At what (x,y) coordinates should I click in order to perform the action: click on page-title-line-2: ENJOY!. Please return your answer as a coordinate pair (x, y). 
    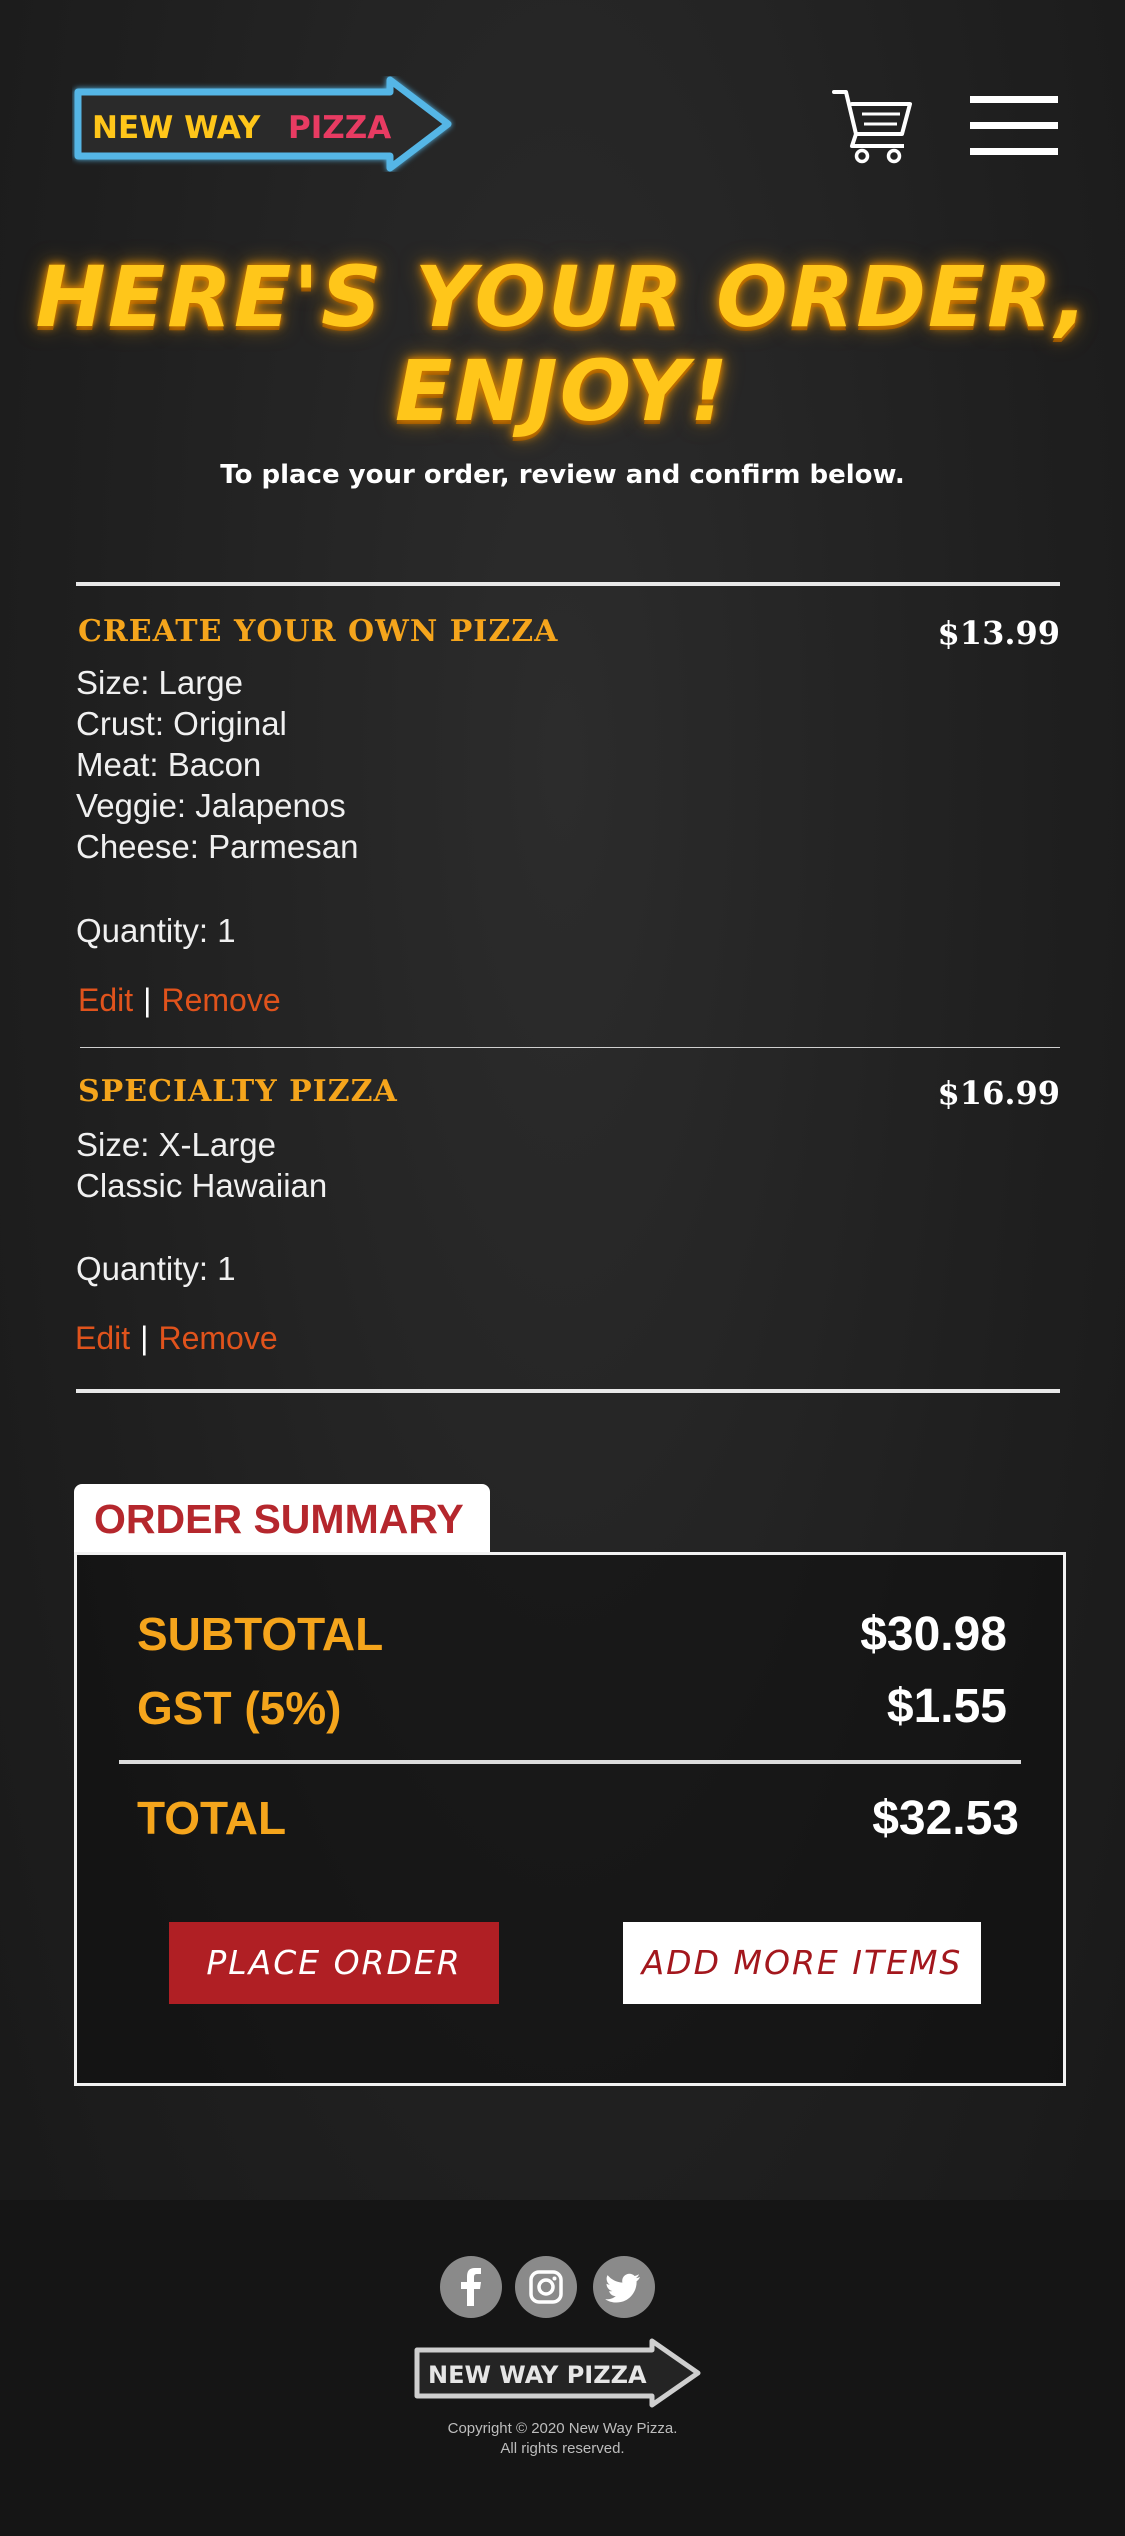
    Looking at the image, I should click on (562, 391).